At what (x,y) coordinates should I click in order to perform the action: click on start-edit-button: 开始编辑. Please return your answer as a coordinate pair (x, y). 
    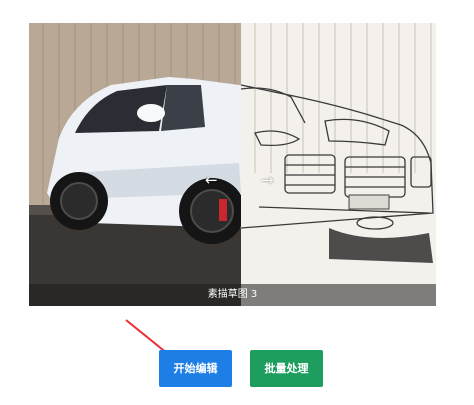
    Looking at the image, I should click on (195, 368).